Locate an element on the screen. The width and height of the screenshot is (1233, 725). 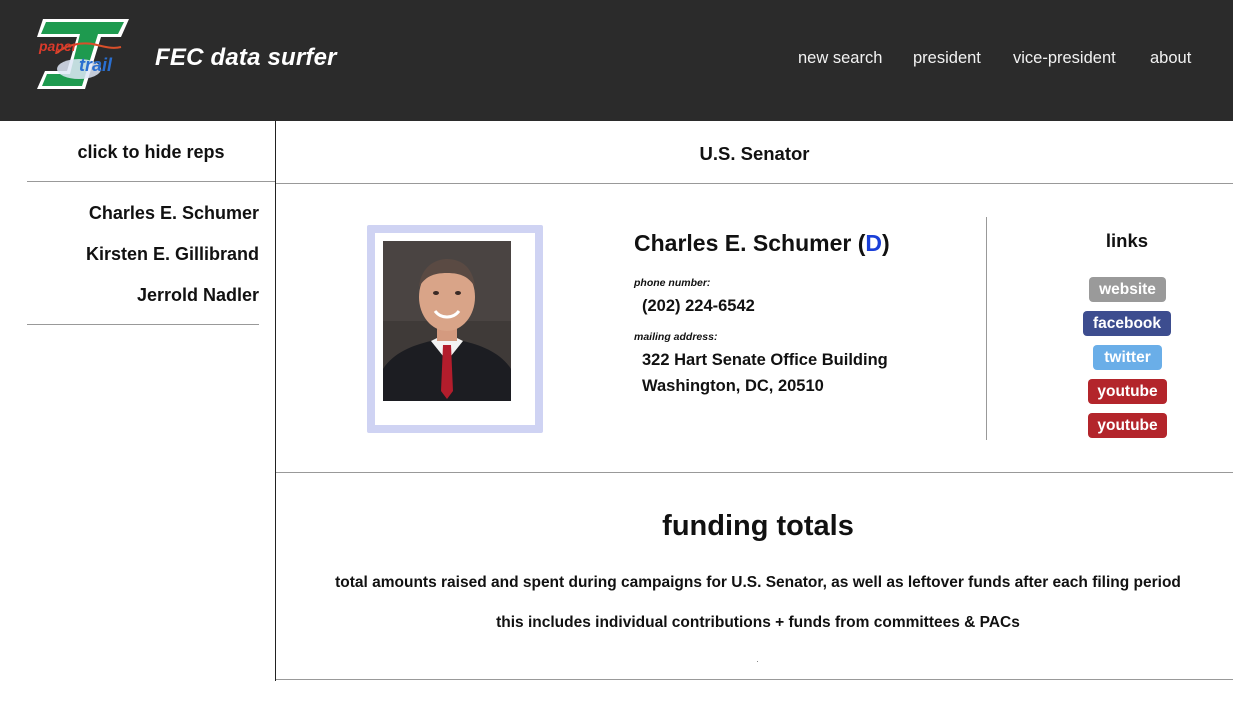
hide-reps-toggle: click to hide reps is located at coordinates (151, 152).